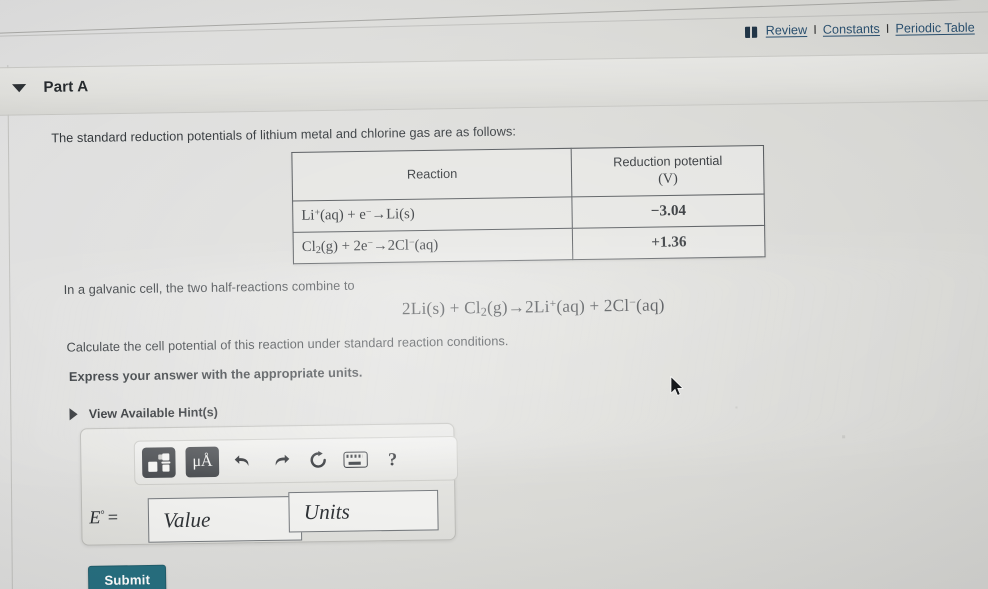 The width and height of the screenshot is (988, 589). What do you see at coordinates (494, 84) in the screenshot?
I see `part-header-band` at bounding box center [494, 84].